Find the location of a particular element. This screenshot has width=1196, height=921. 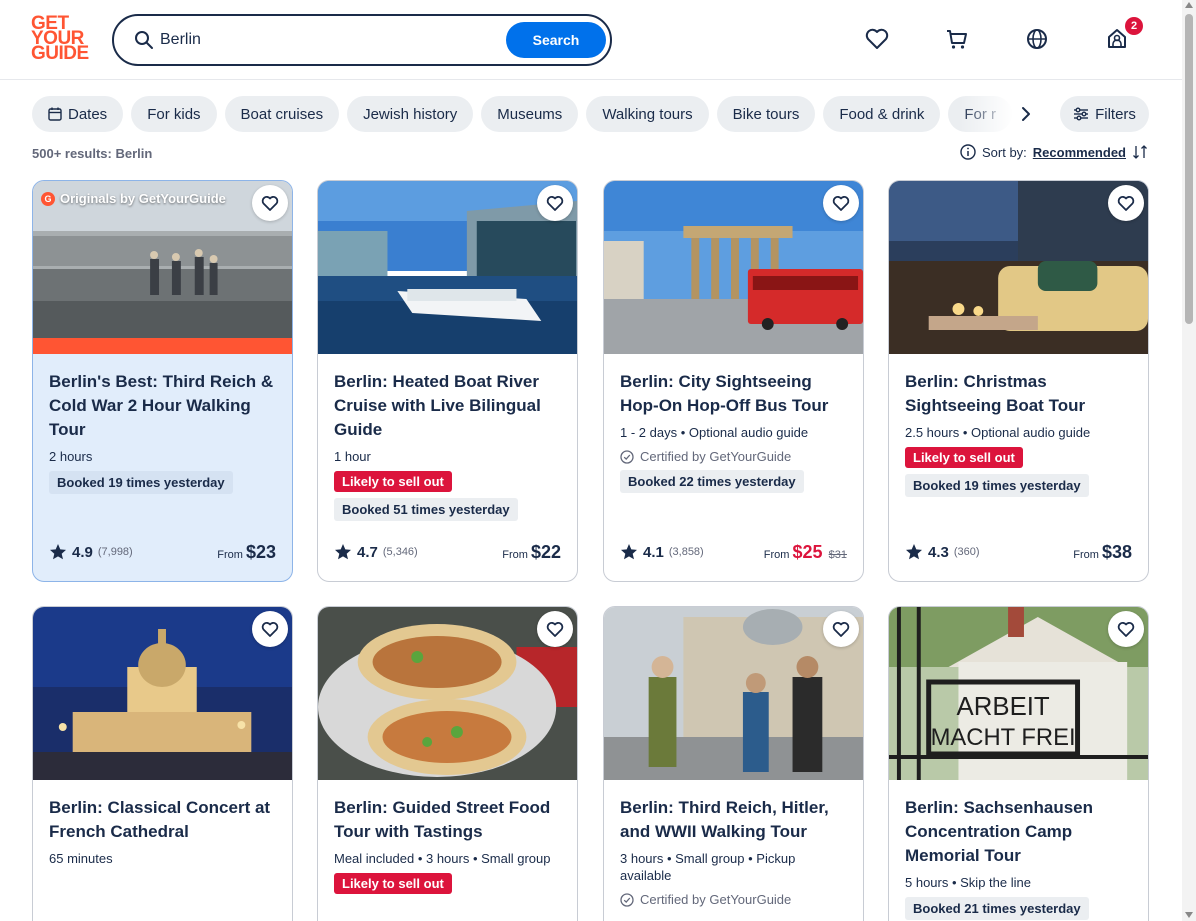

chip-boat-cruises: Boat cruises is located at coordinates (282, 114).